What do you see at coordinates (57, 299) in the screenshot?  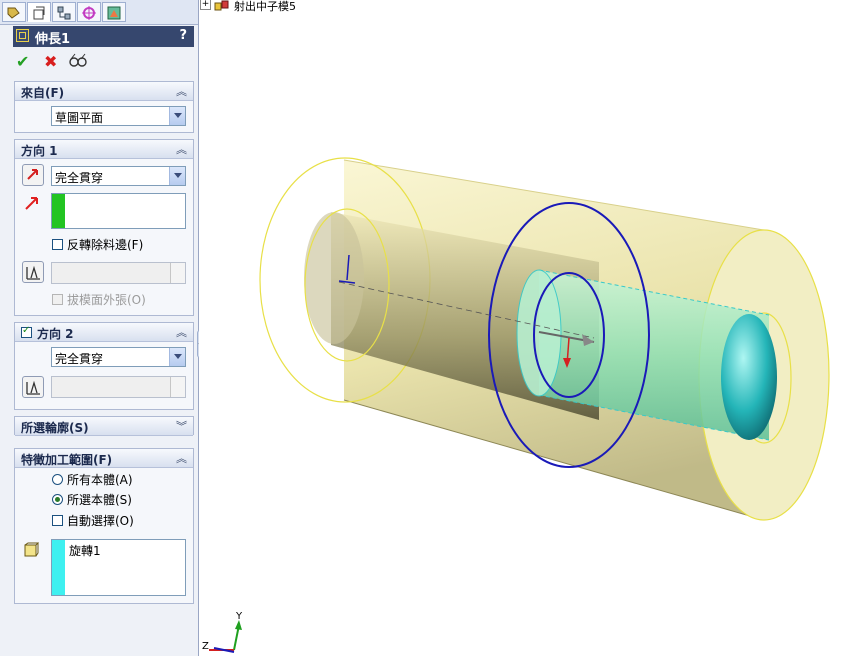 I see `draft-outward-checkbox` at bounding box center [57, 299].